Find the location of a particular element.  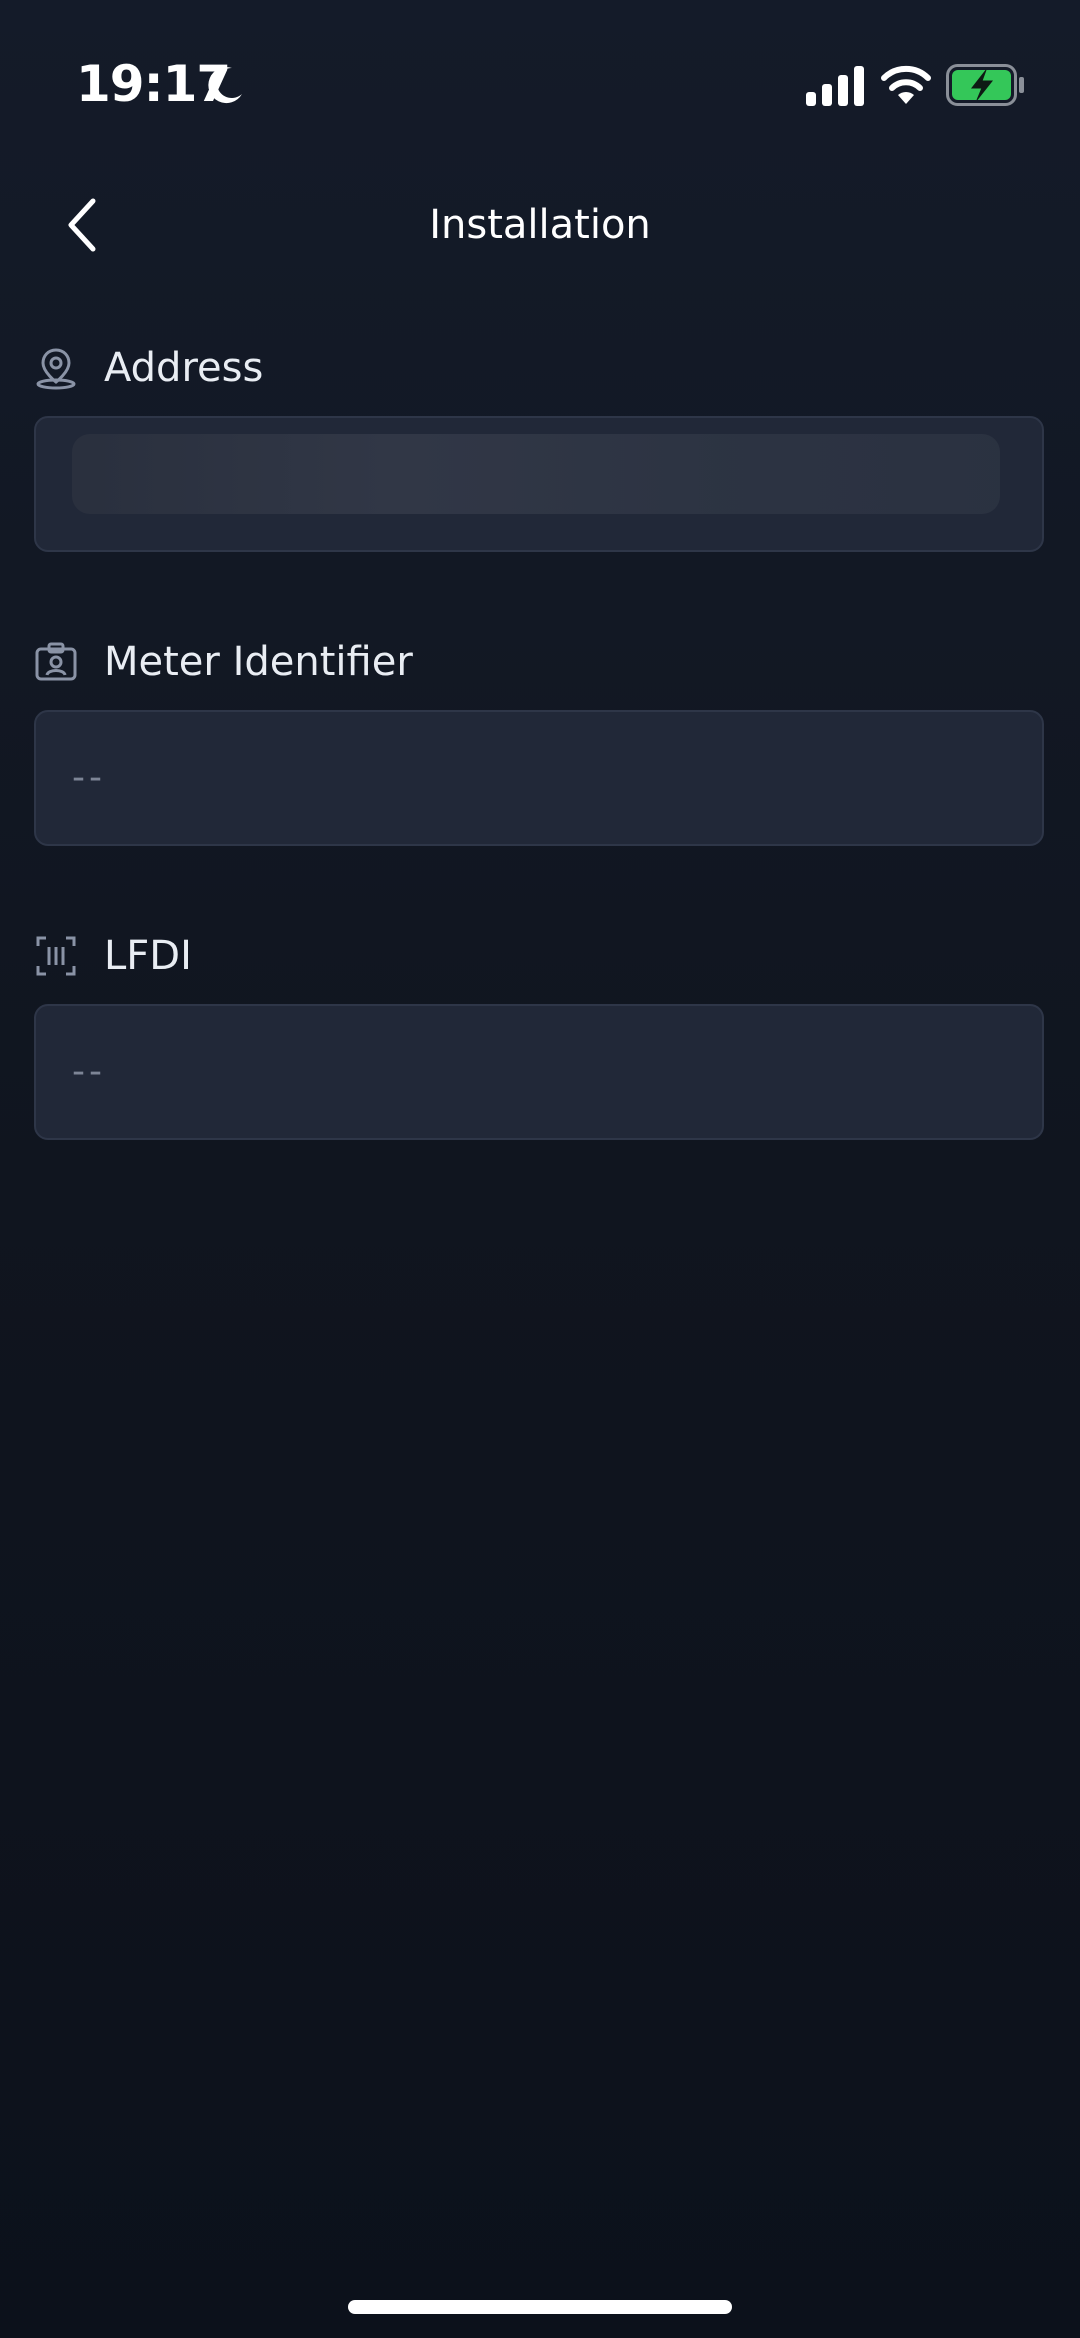

address-value-redacted is located at coordinates (536, 474).